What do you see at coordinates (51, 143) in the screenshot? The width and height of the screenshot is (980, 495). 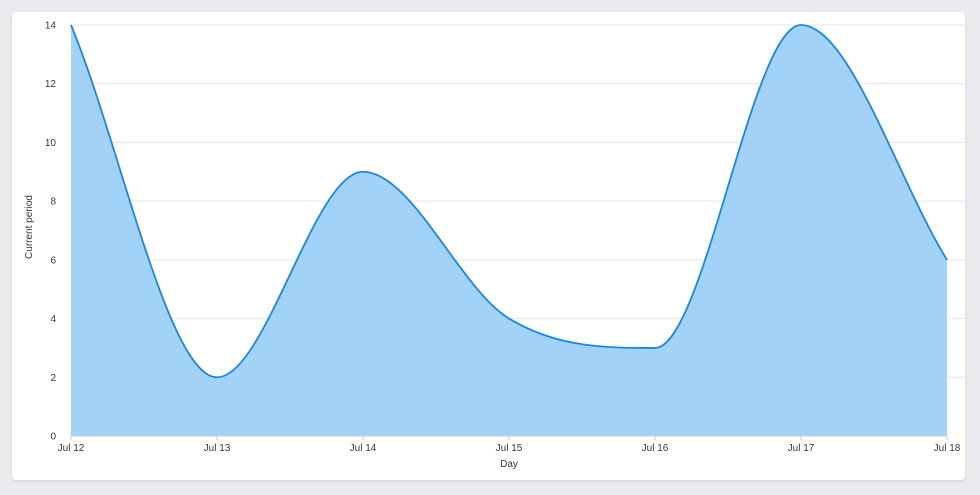 I see `y-tick-label: 10` at bounding box center [51, 143].